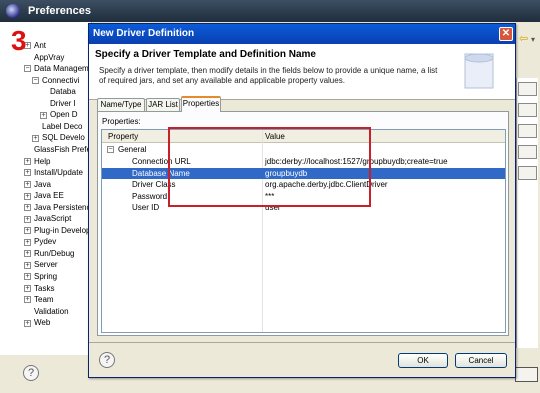 The height and width of the screenshot is (393, 540). I want to click on property-name: Password, so click(150, 196).